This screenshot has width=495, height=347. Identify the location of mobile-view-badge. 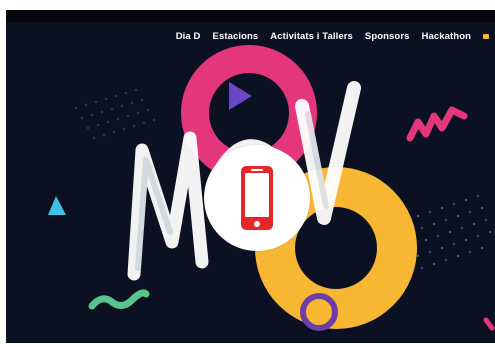
(257, 198).